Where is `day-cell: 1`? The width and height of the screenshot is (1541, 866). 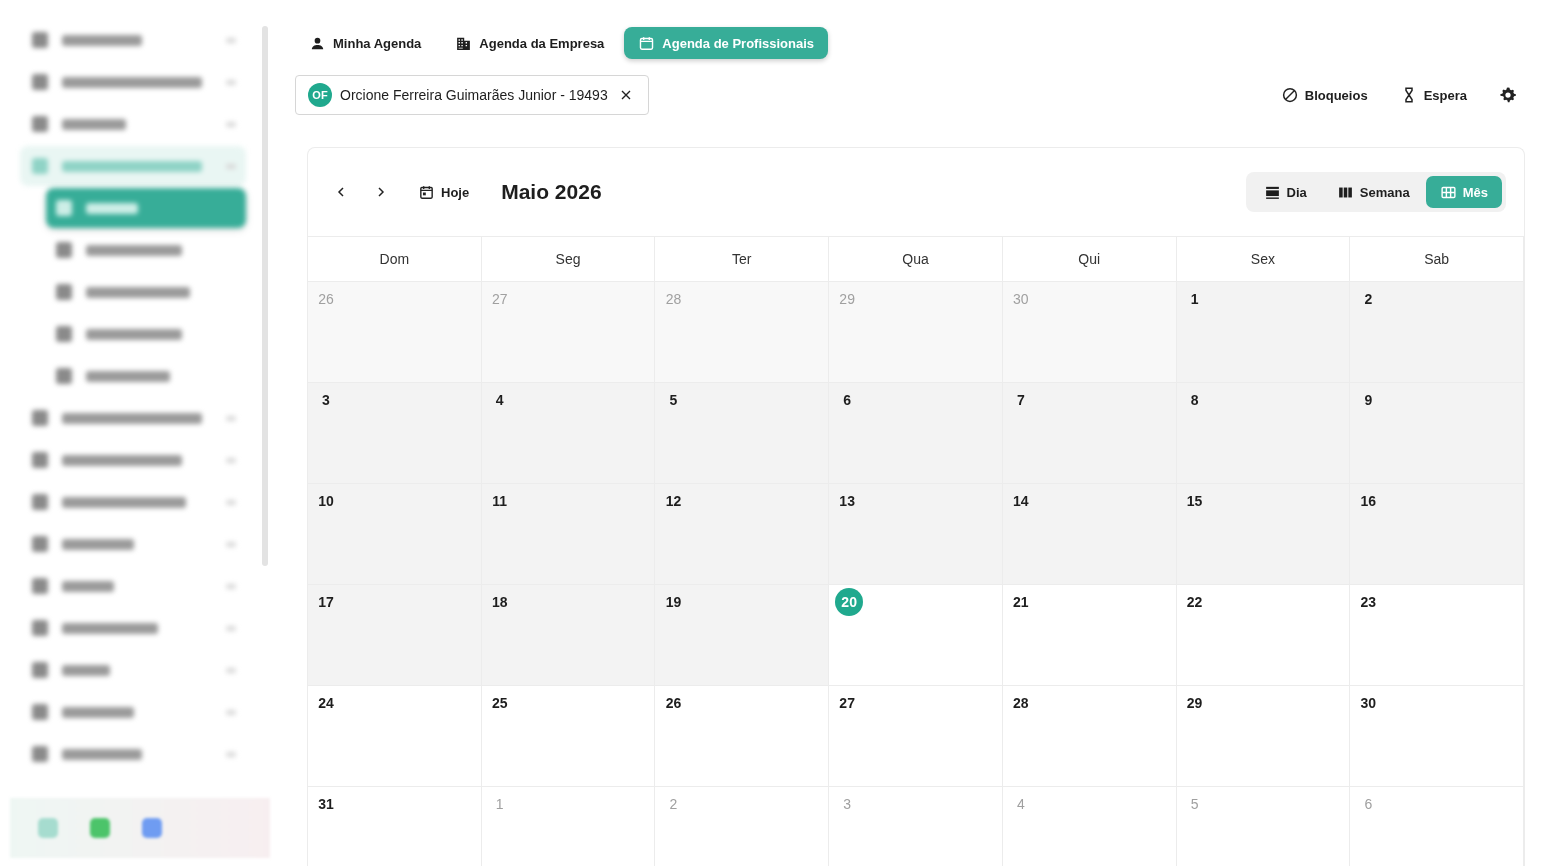 day-cell: 1 is located at coordinates (1263, 332).